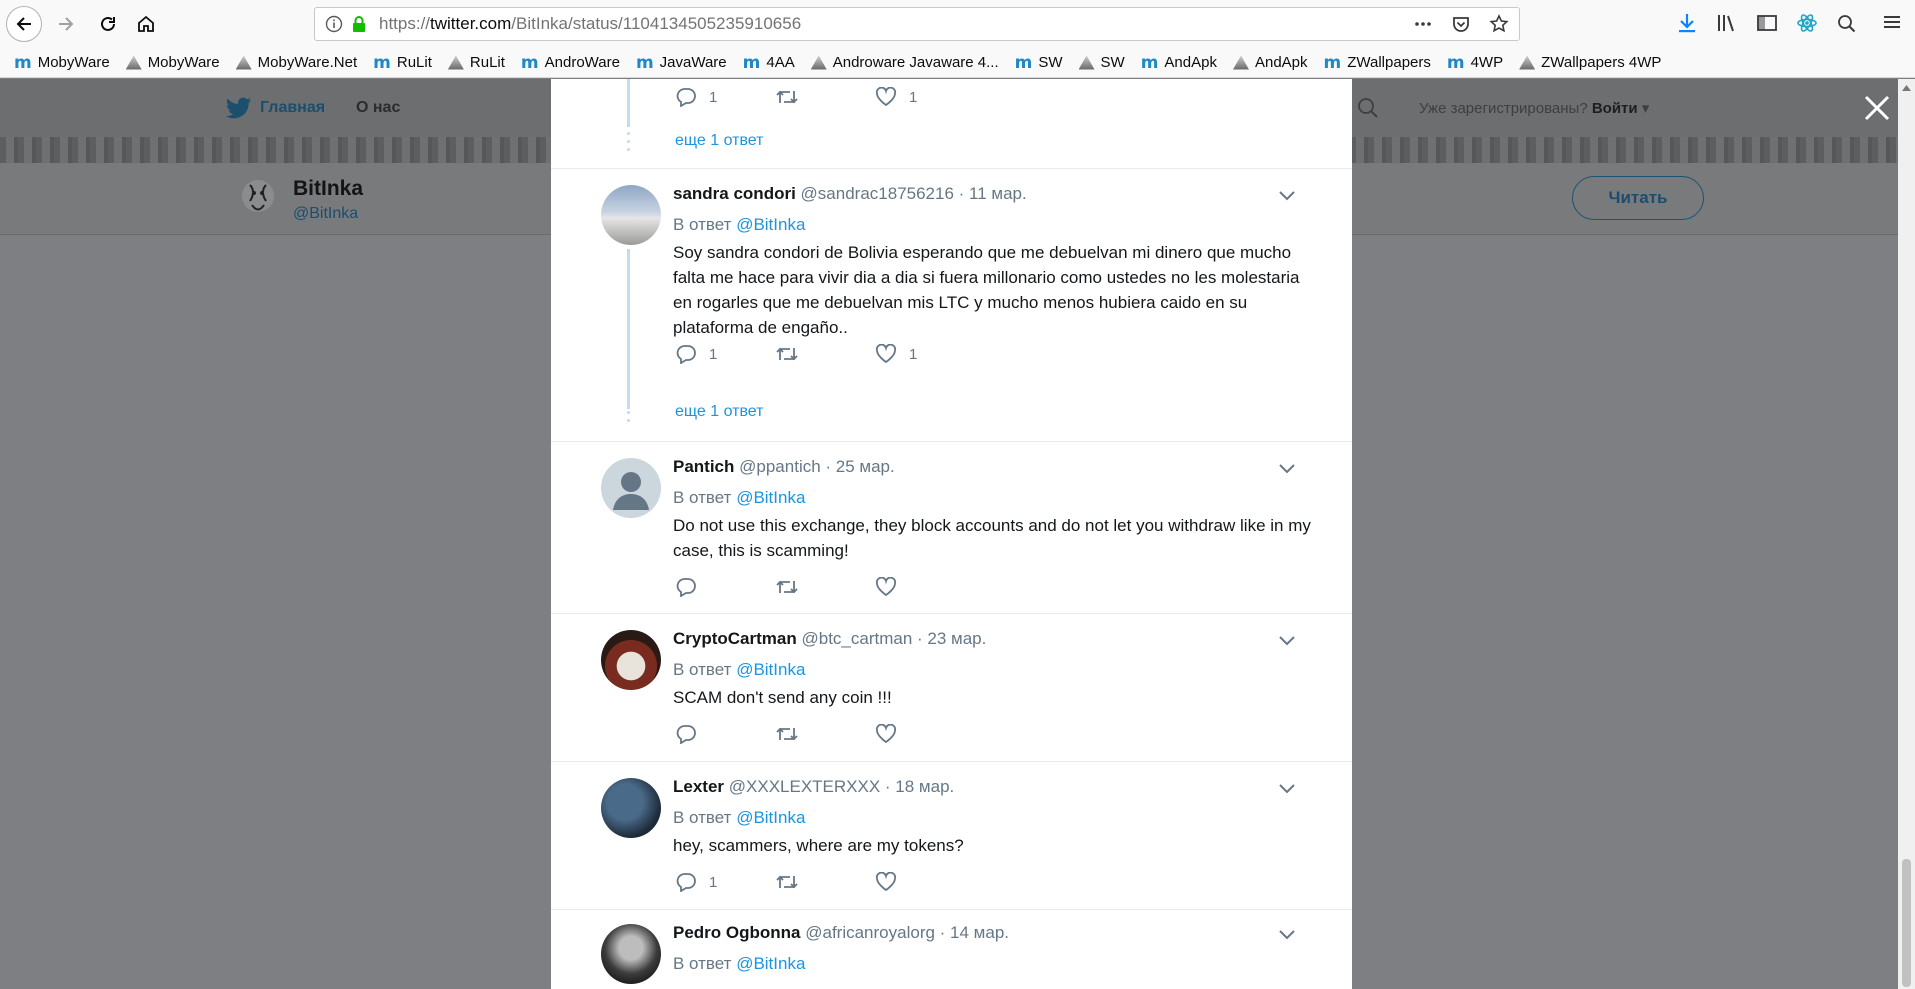 The width and height of the screenshot is (1915, 989). I want to click on bookmark-item: m ZWallpapers, so click(1377, 63).